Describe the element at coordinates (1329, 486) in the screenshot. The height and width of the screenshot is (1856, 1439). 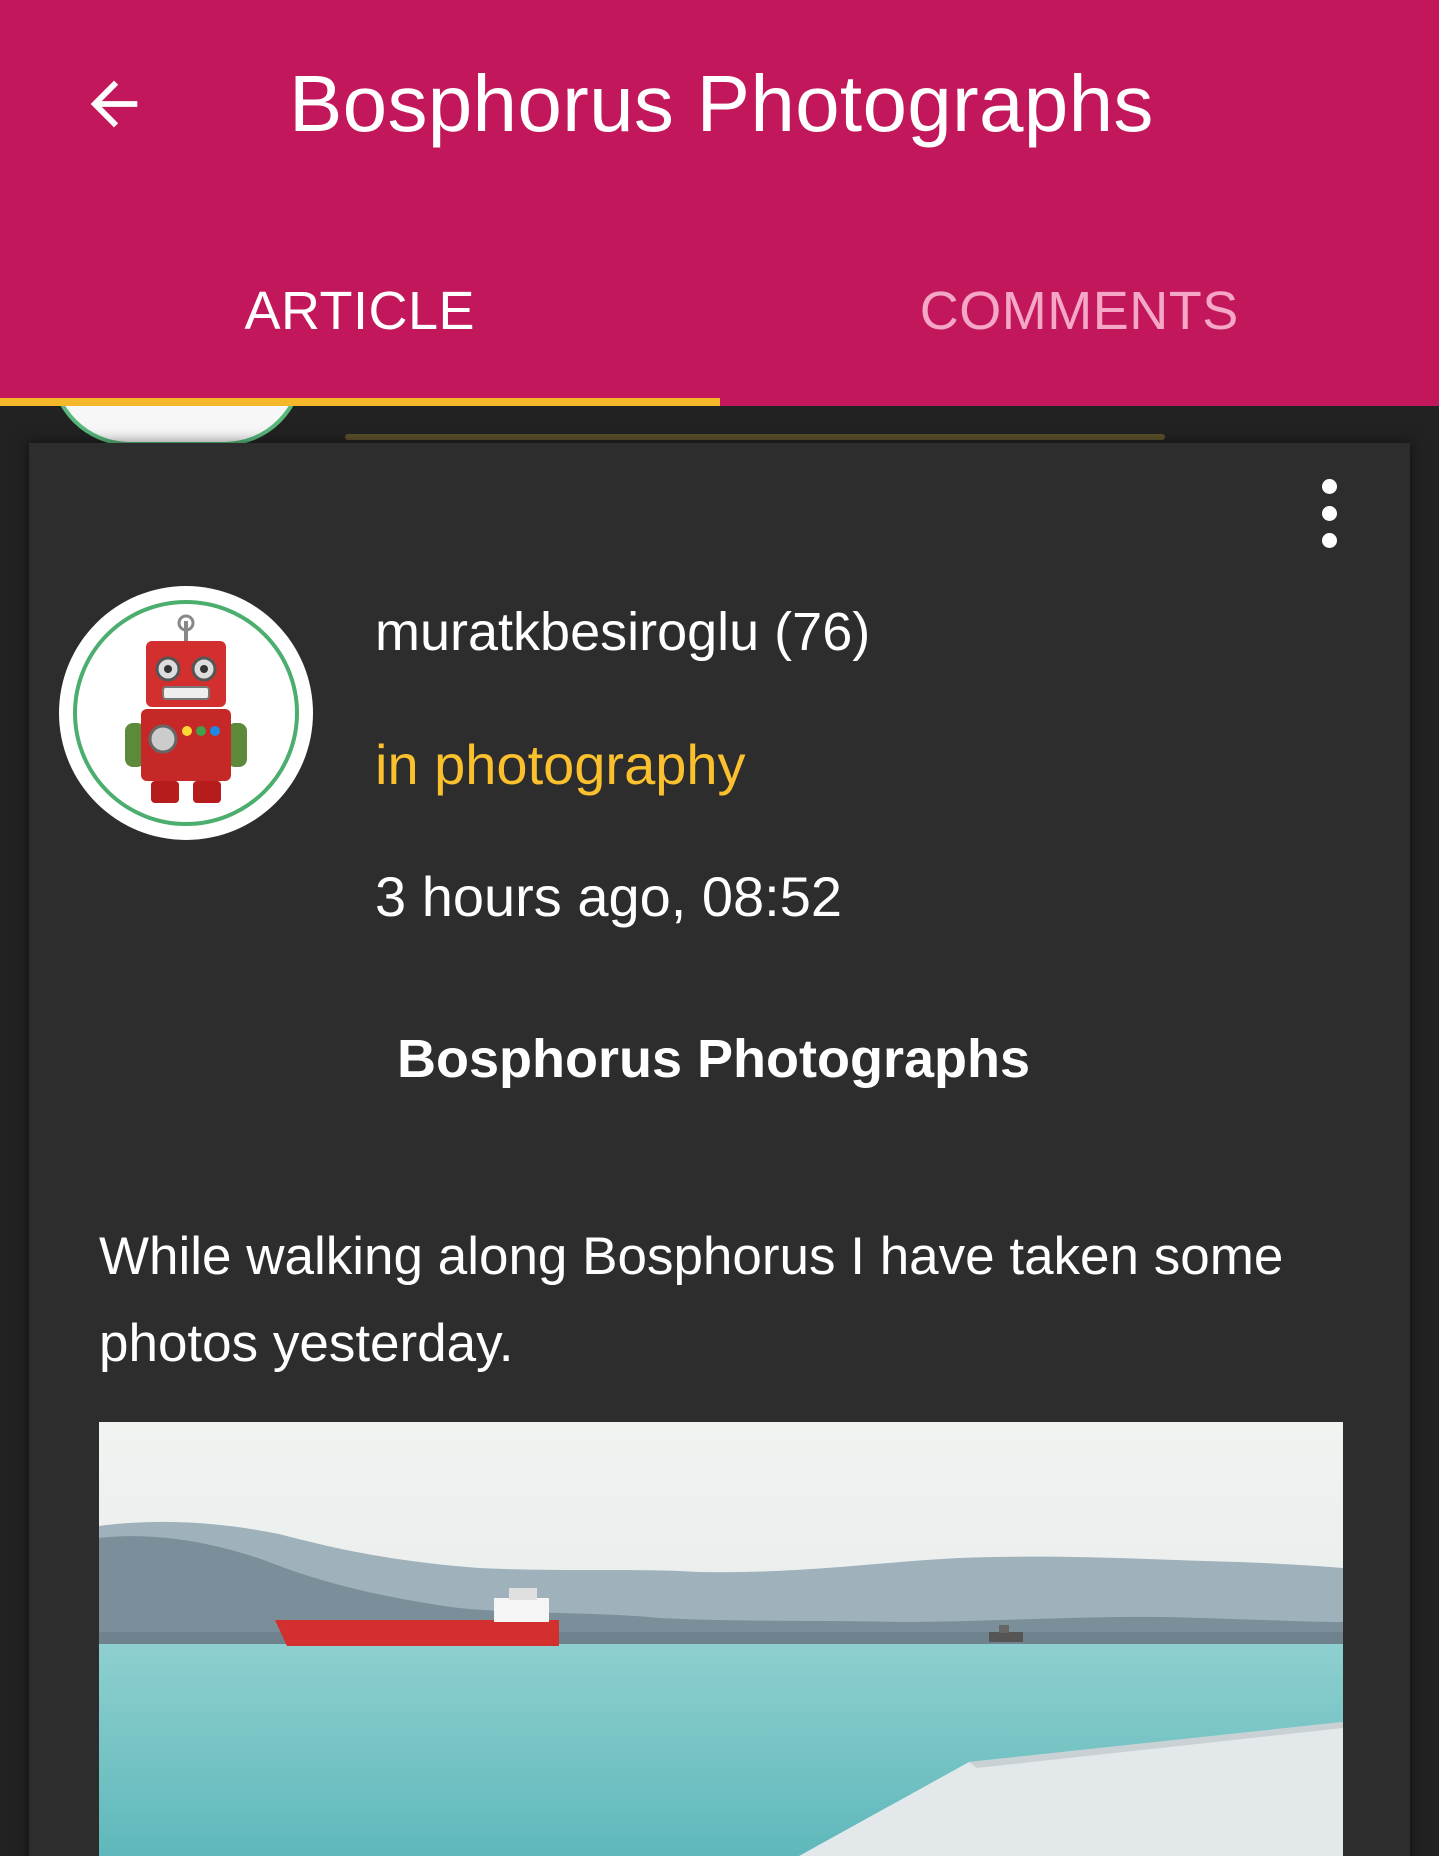
I see `more-vert-icon` at that location.